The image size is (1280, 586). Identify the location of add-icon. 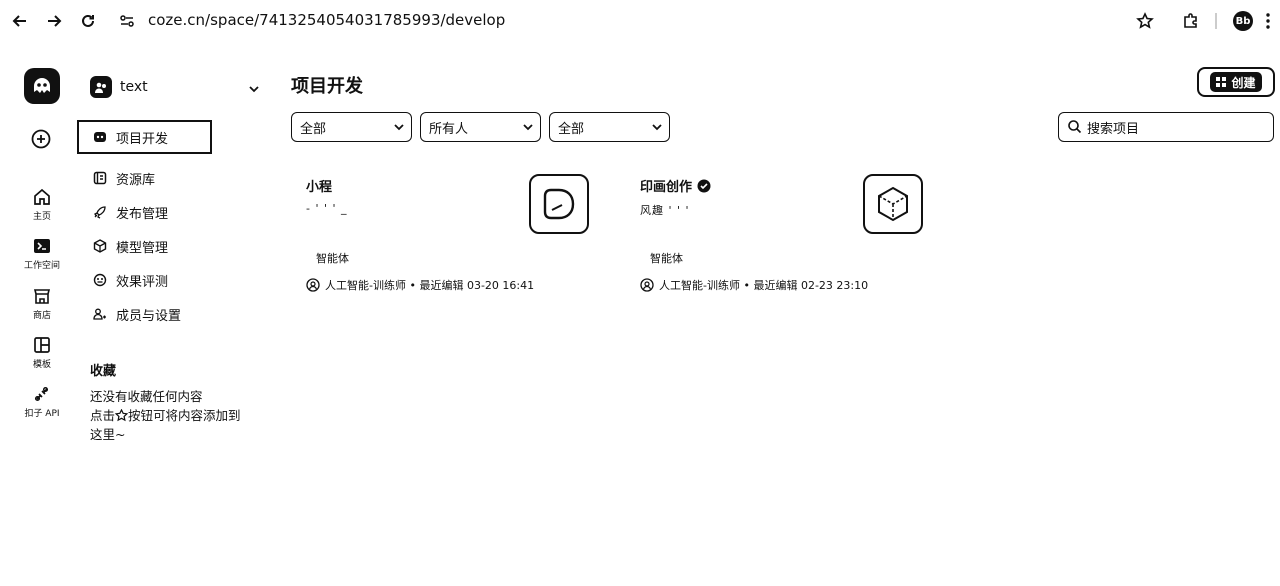
(41, 139).